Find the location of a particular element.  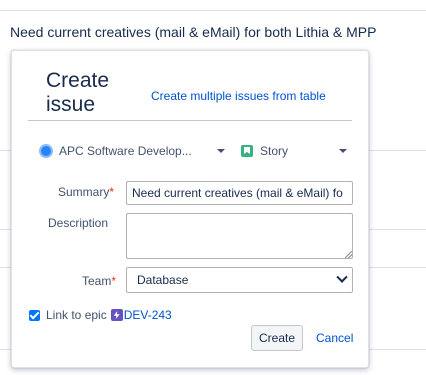

cancel-link: Cancel is located at coordinates (334, 338).